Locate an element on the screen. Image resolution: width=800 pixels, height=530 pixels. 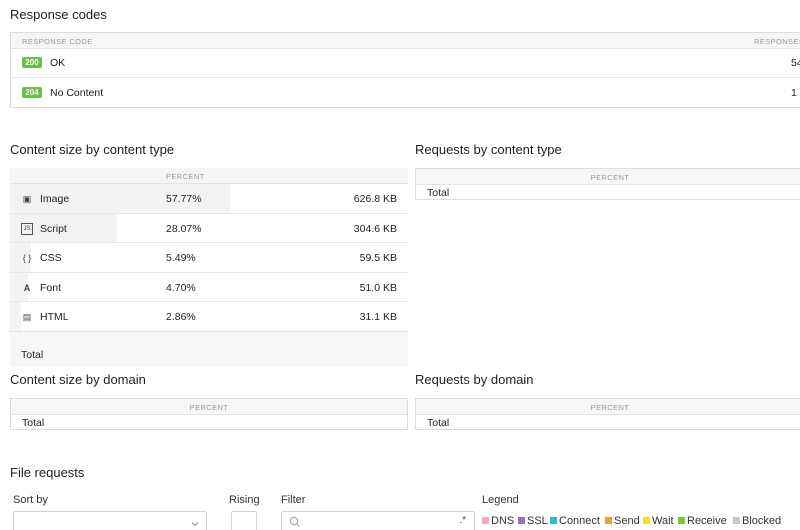
legend-item-blocked: Blocked is located at coordinates (757, 521).